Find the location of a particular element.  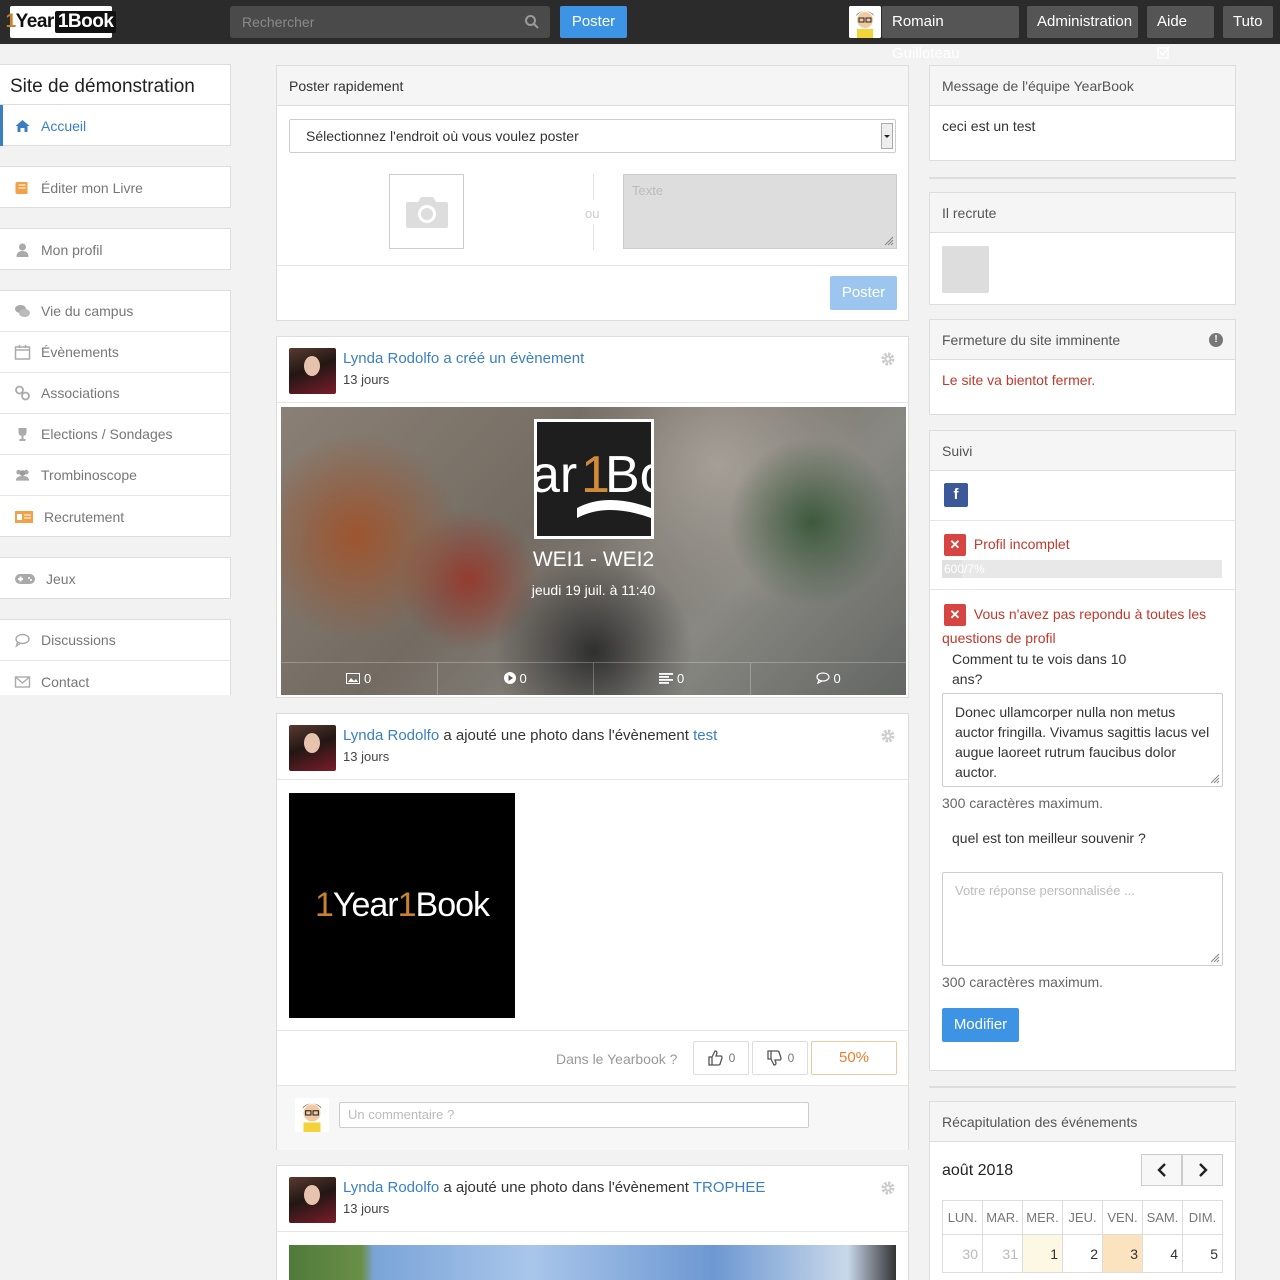

calendar-day: 31 is located at coordinates (1002, 1253).